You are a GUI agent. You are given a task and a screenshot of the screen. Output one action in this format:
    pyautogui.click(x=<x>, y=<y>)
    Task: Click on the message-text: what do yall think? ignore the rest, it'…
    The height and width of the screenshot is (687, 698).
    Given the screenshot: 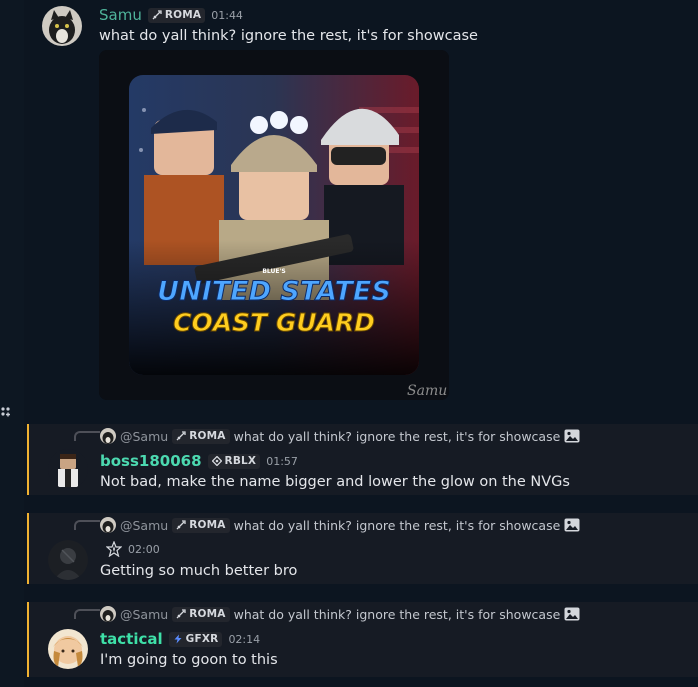 What is the action you would take?
    pyautogui.click(x=288, y=36)
    